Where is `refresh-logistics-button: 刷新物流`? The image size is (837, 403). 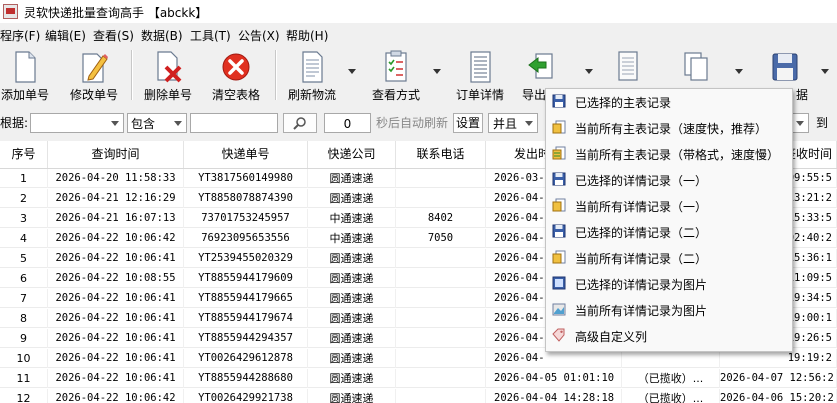 refresh-logistics-button: 刷新物流 is located at coordinates (312, 76).